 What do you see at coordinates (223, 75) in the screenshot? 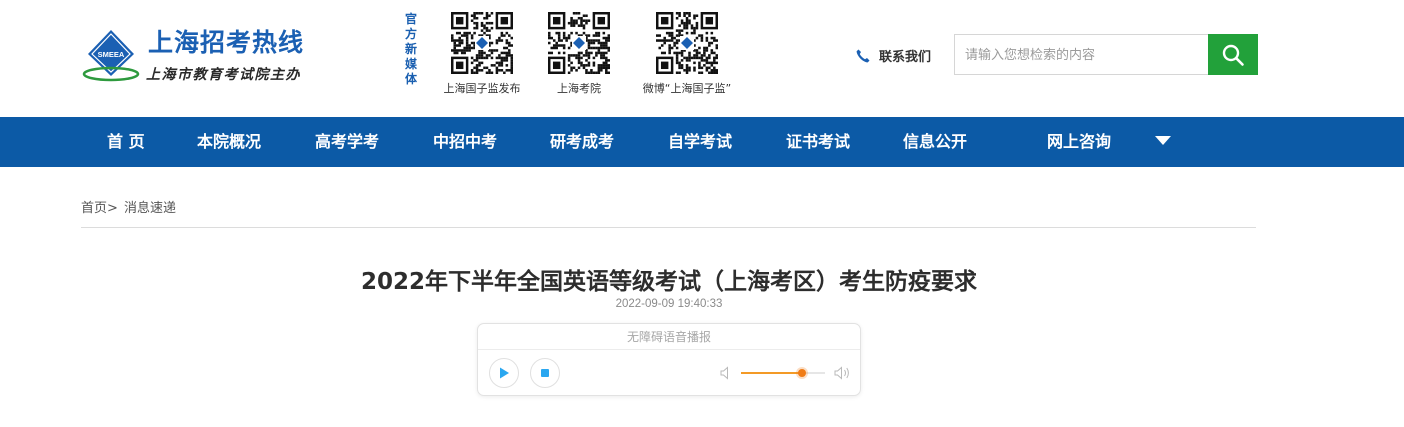
I see `logo-subtitle: 上海市教育考试院主办` at bounding box center [223, 75].